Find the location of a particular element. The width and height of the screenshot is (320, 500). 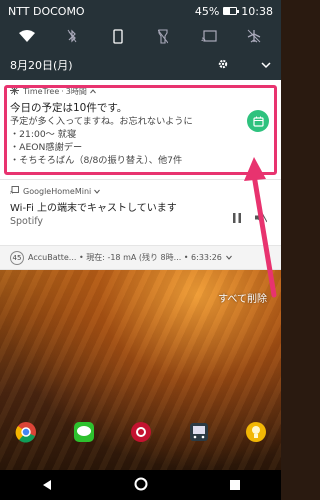

cast-app-icon is located at coordinates (14, 191).